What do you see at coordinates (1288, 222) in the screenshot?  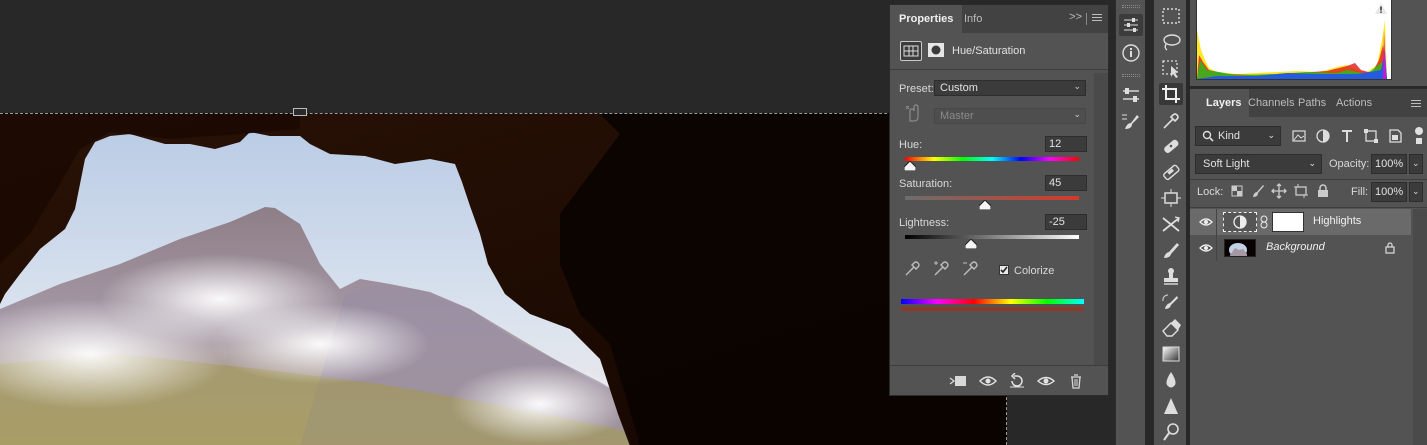 I see `layer-mask-thumbnail` at bounding box center [1288, 222].